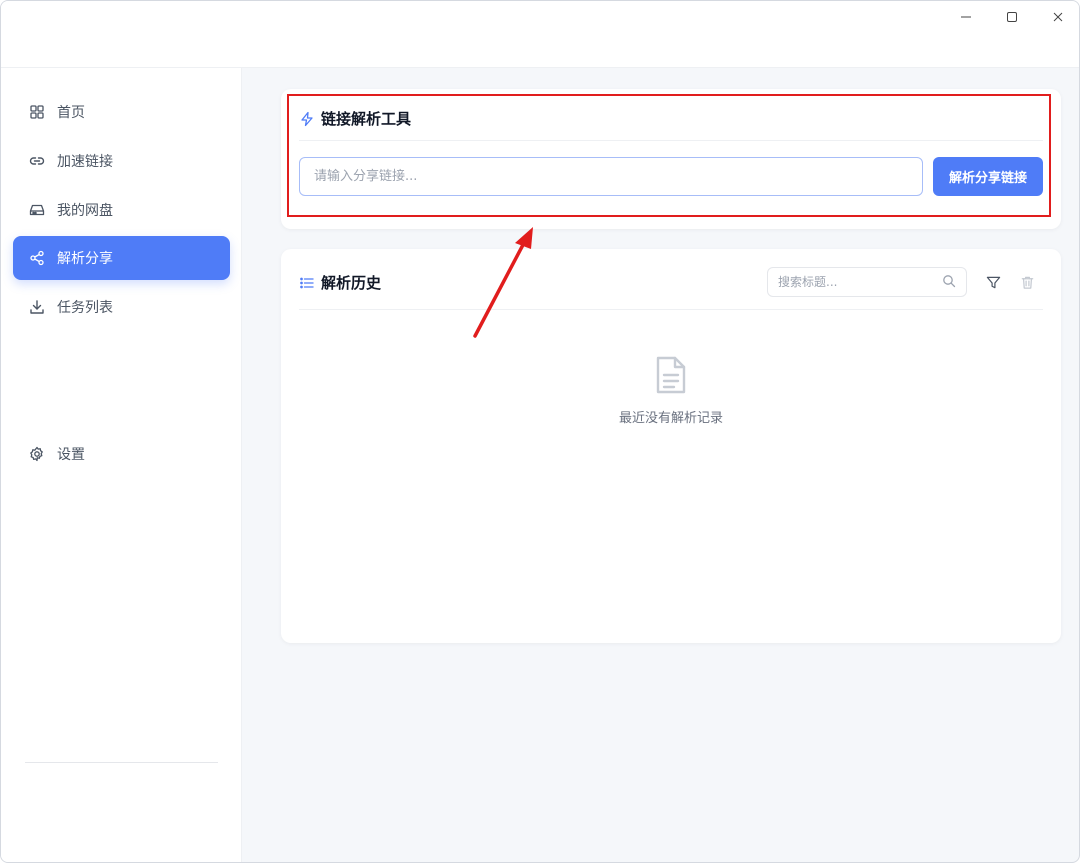 This screenshot has width=1080, height=863. I want to click on sidebar-item-label: 任务列表, so click(85, 308).